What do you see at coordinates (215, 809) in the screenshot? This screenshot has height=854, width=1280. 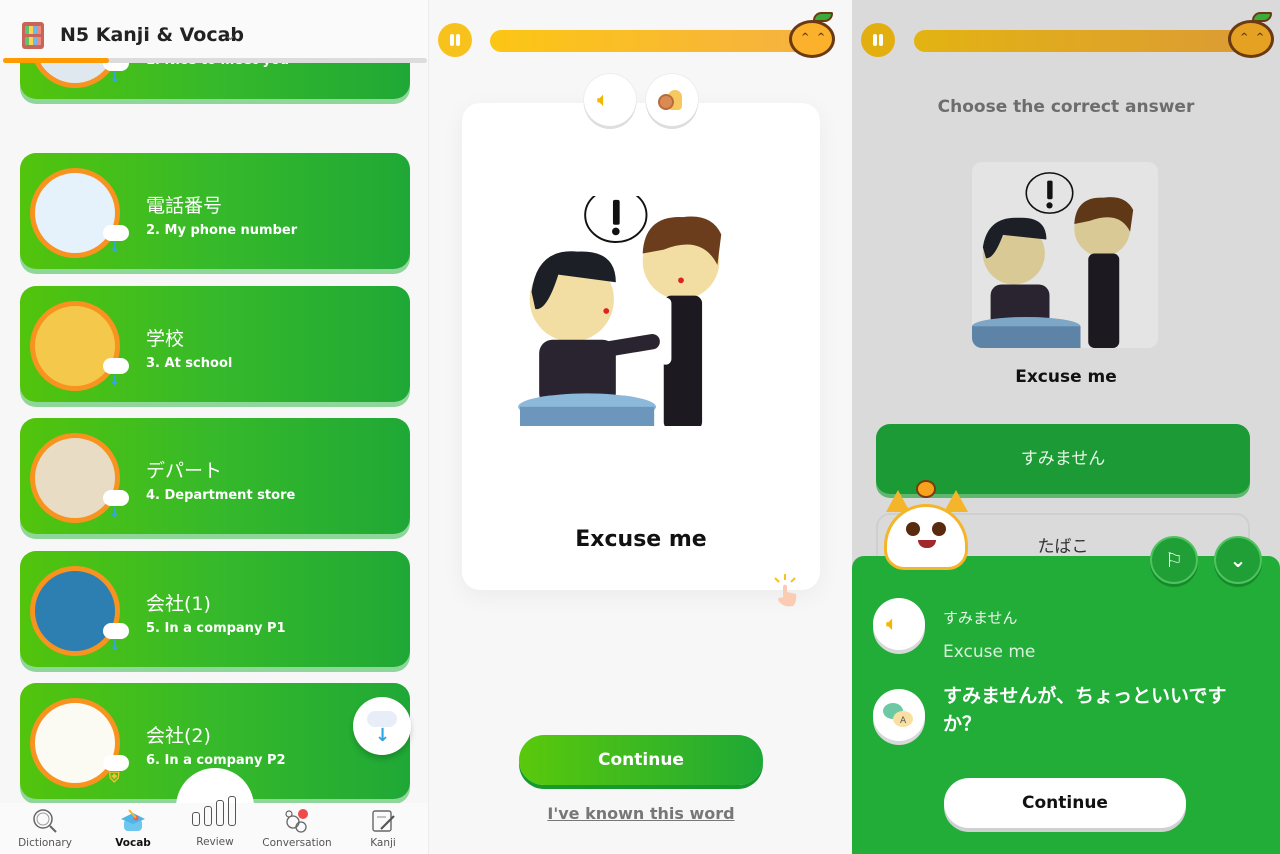 I see `bar-chart-icon` at bounding box center [215, 809].